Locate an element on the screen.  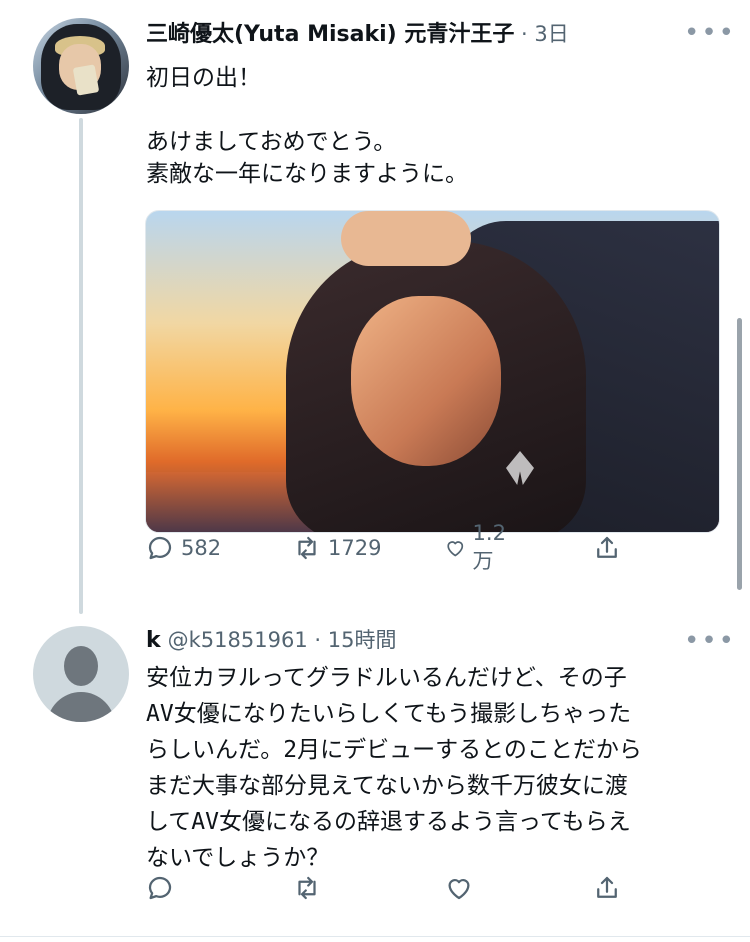
reply-button: 582 is located at coordinates (183, 548).